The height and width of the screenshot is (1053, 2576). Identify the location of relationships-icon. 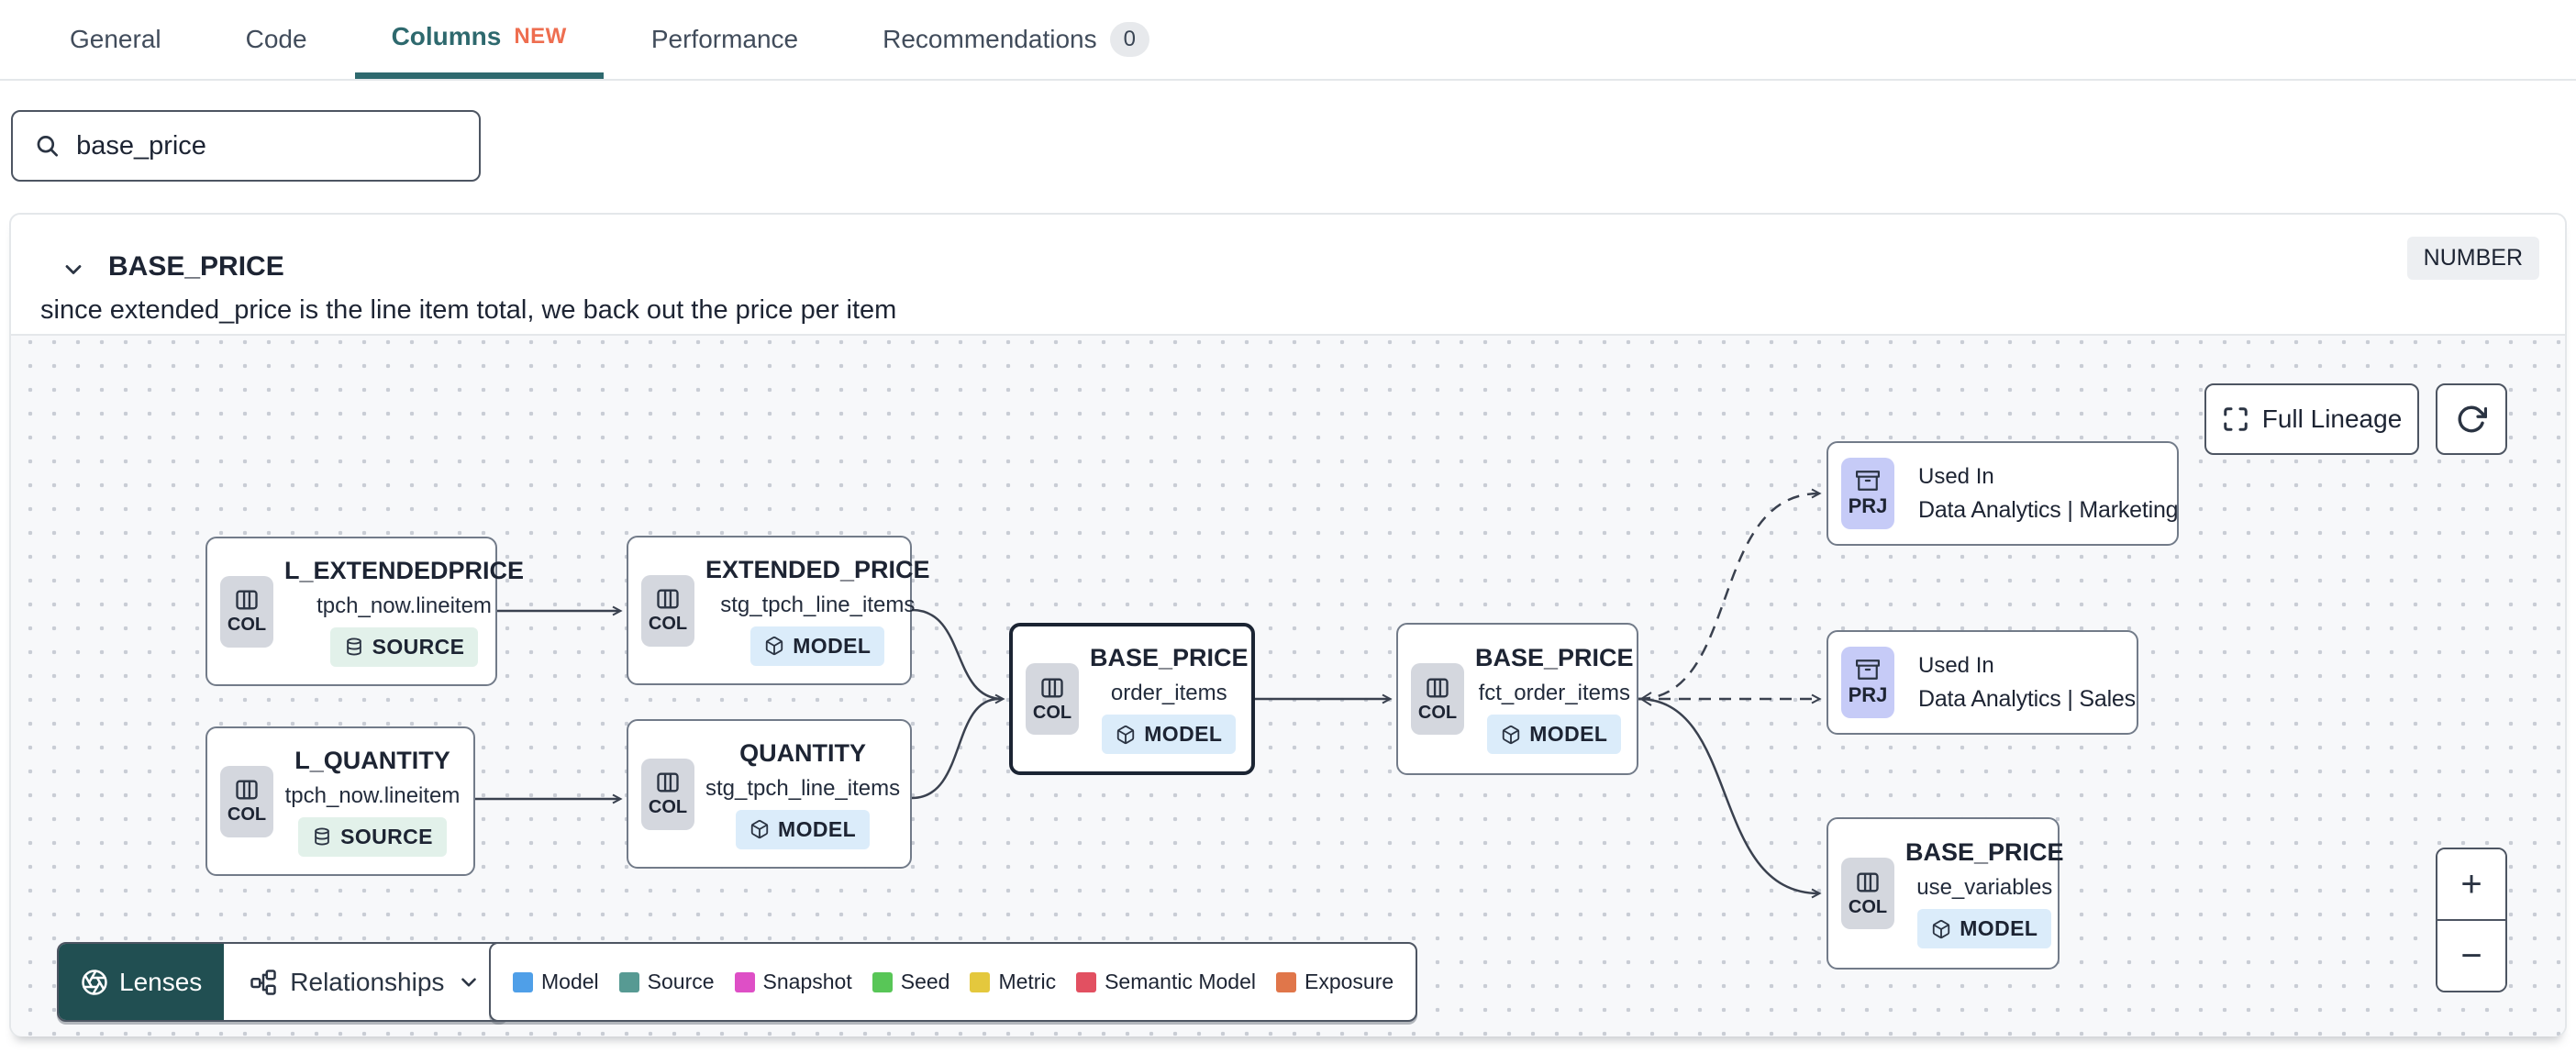
(263, 982).